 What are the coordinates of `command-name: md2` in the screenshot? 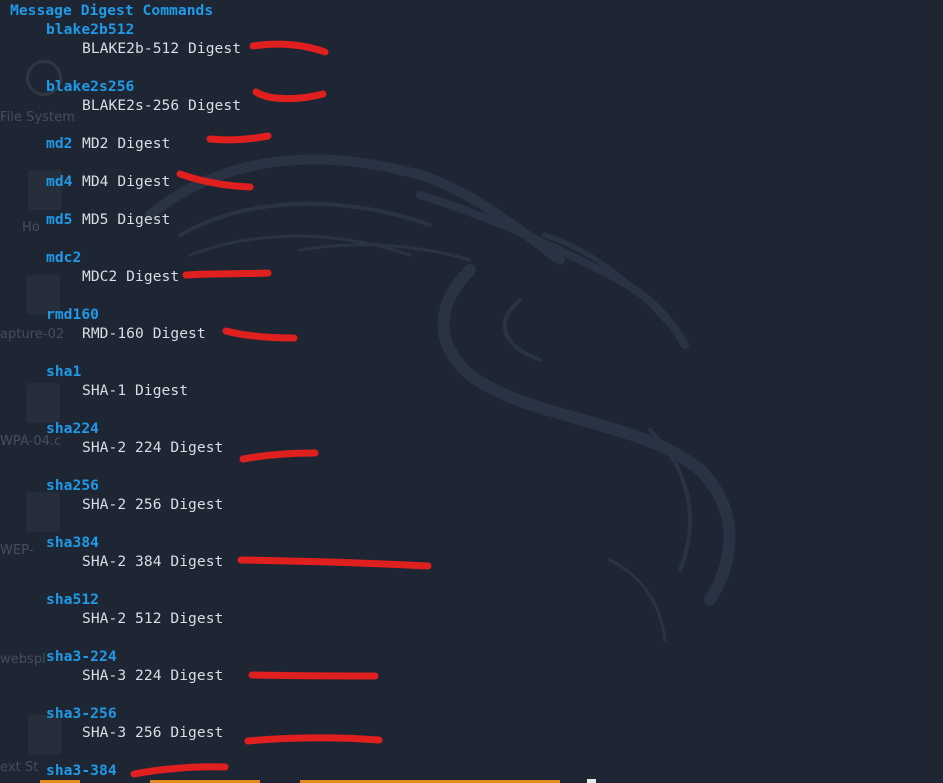 It's located at (59, 143).